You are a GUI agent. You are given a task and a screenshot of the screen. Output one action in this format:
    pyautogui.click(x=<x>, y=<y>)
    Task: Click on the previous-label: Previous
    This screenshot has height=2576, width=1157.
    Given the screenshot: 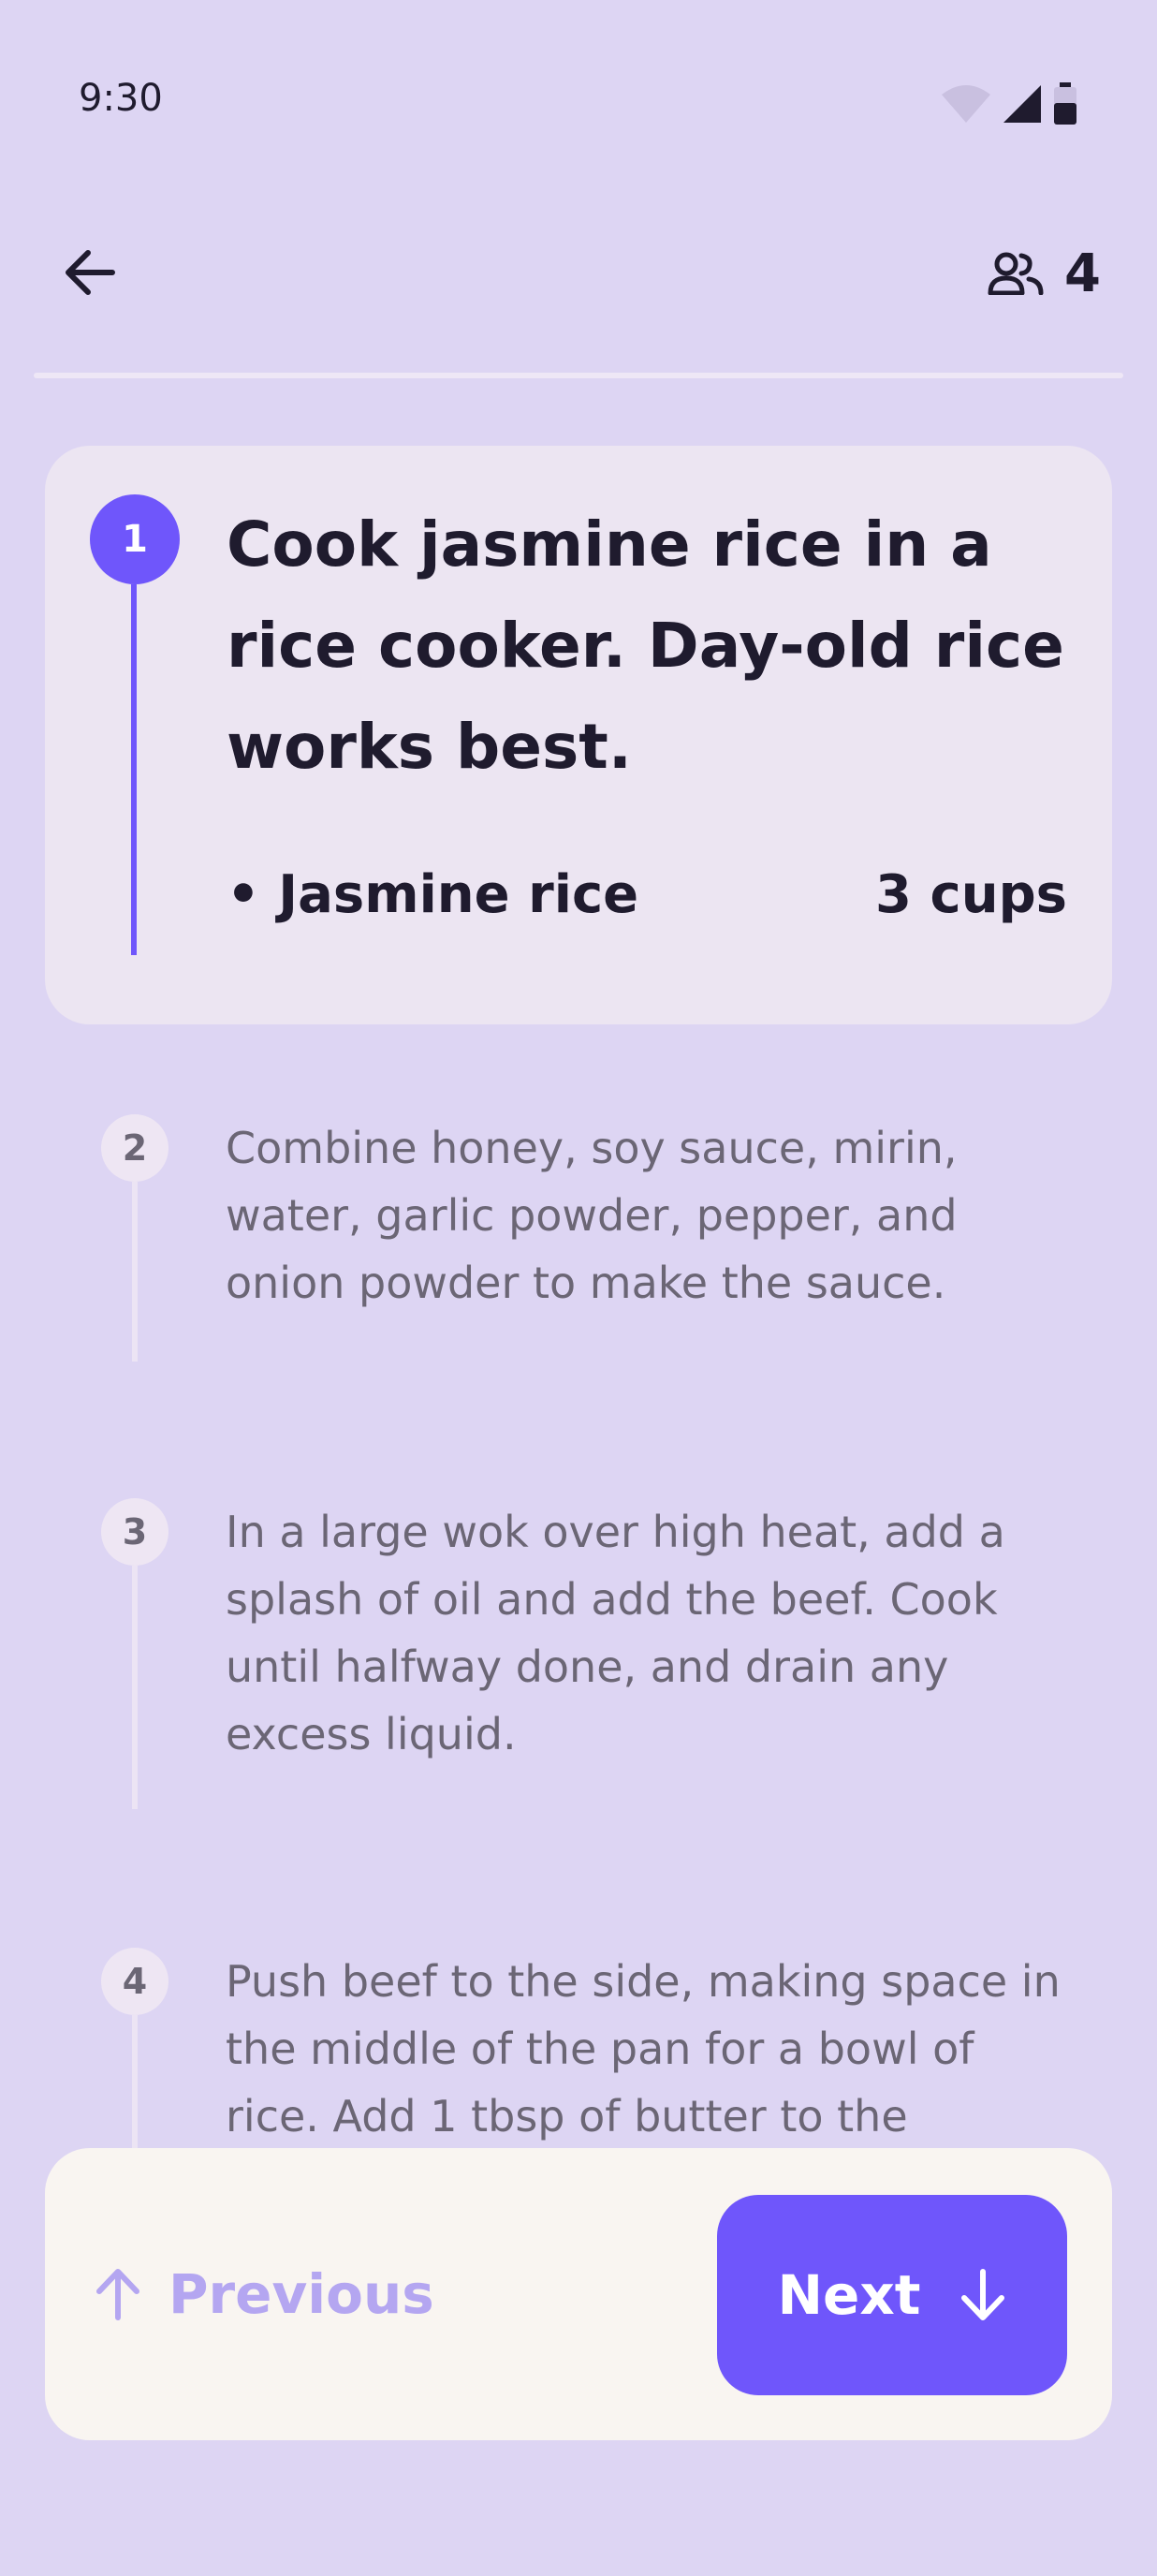 What is the action you would take?
    pyautogui.click(x=301, y=2294)
    